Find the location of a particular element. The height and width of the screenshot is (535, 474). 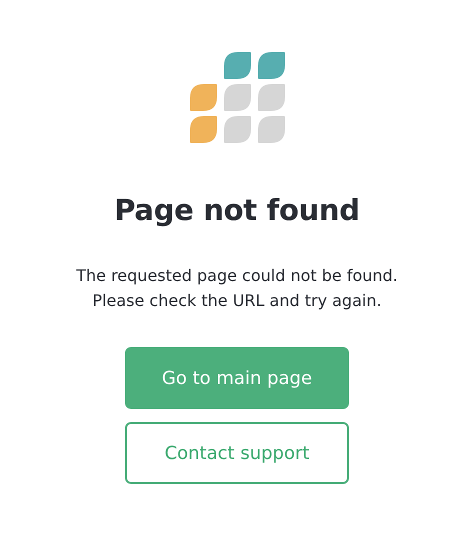

error-message: The requested page could not be found. Please check the URL and try again. is located at coordinates (237, 288).